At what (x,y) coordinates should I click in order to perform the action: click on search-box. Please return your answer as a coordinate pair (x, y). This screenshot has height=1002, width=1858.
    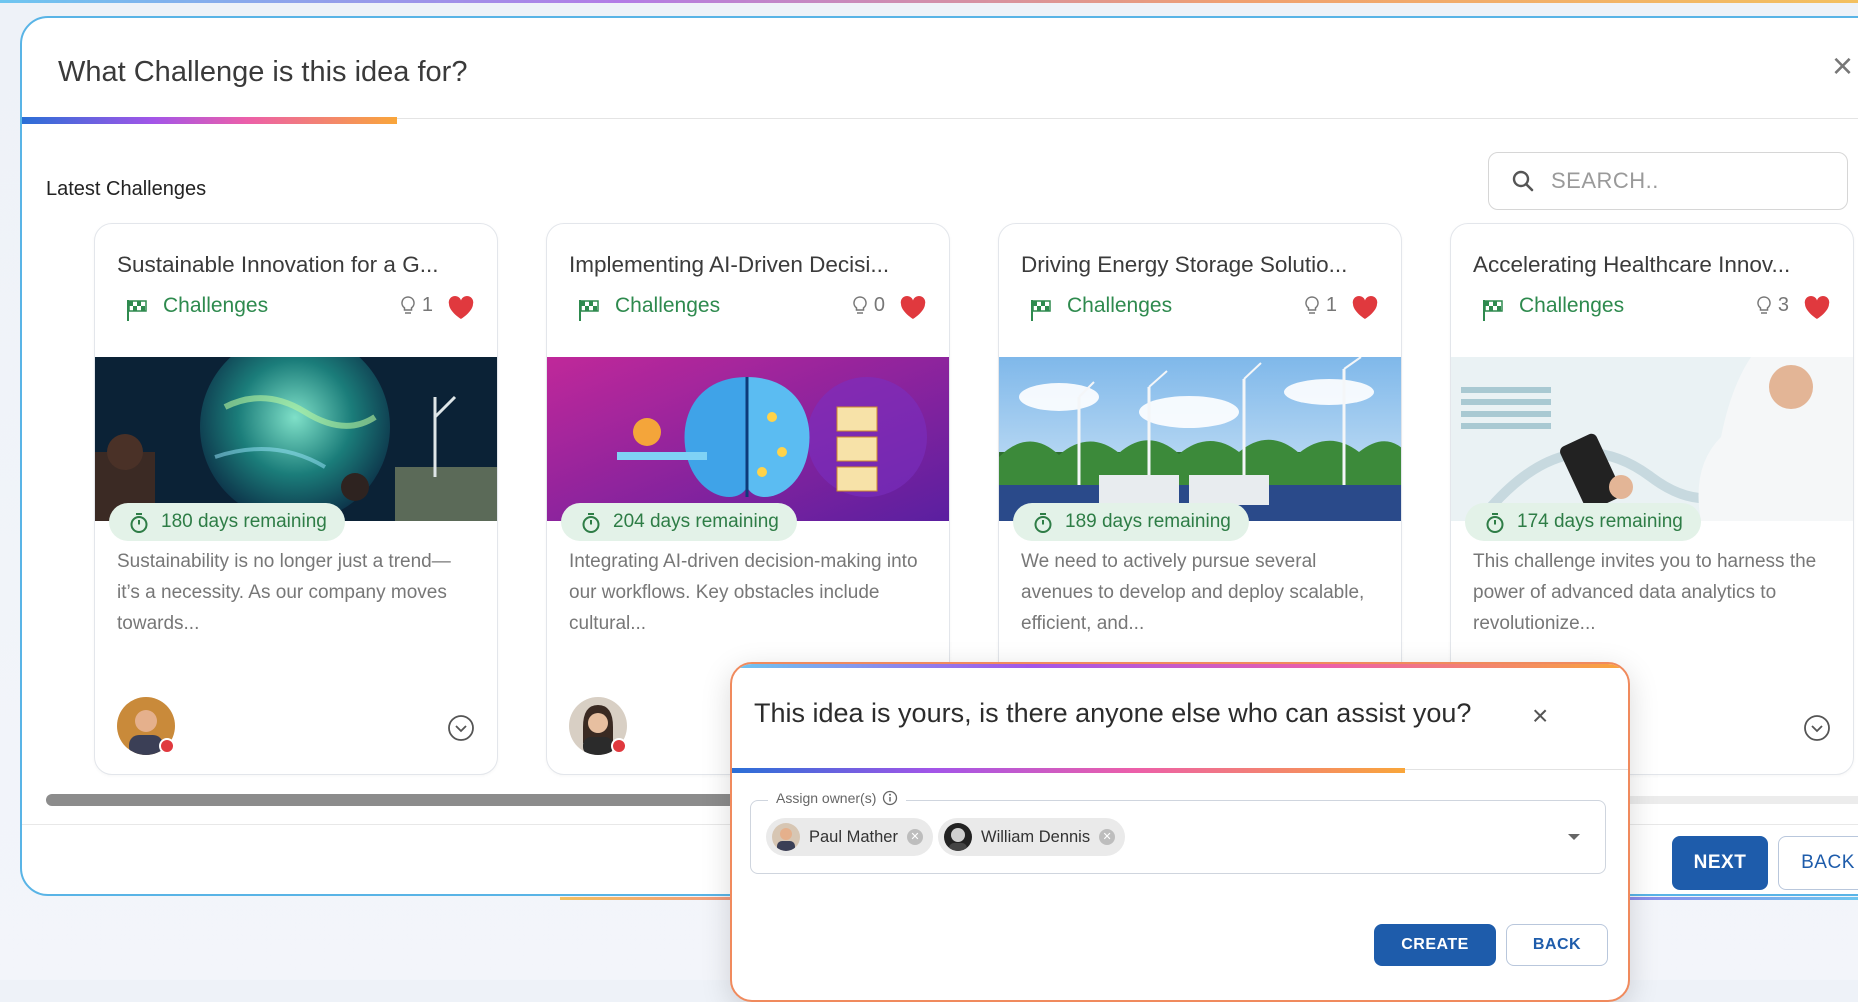
    Looking at the image, I should click on (1668, 181).